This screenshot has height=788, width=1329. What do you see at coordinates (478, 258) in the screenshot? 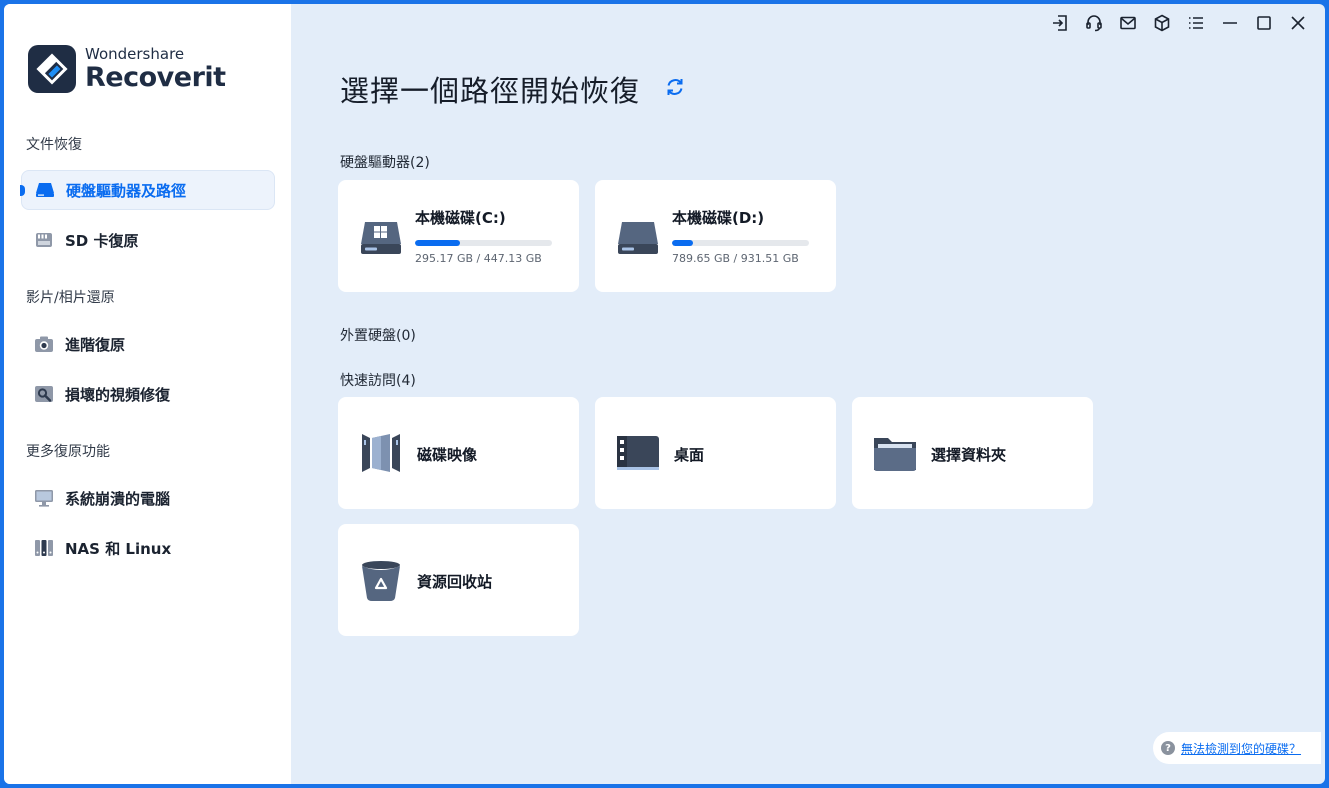
I see `drive-size: 295.17 GB / 447.13 GB` at bounding box center [478, 258].